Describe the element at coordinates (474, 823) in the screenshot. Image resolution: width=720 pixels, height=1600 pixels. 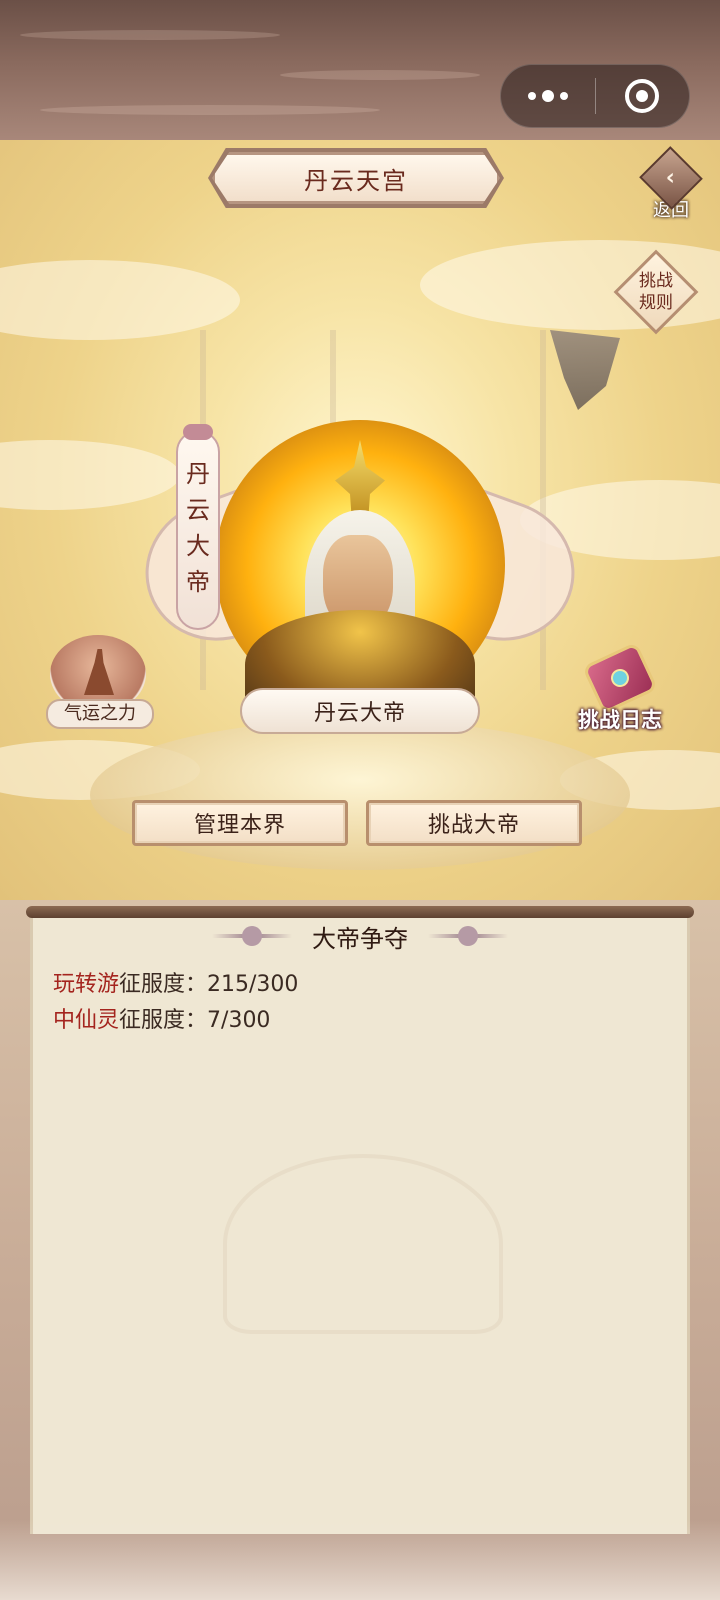
I see `challenge-emperor-button: 挑战大帝` at that location.